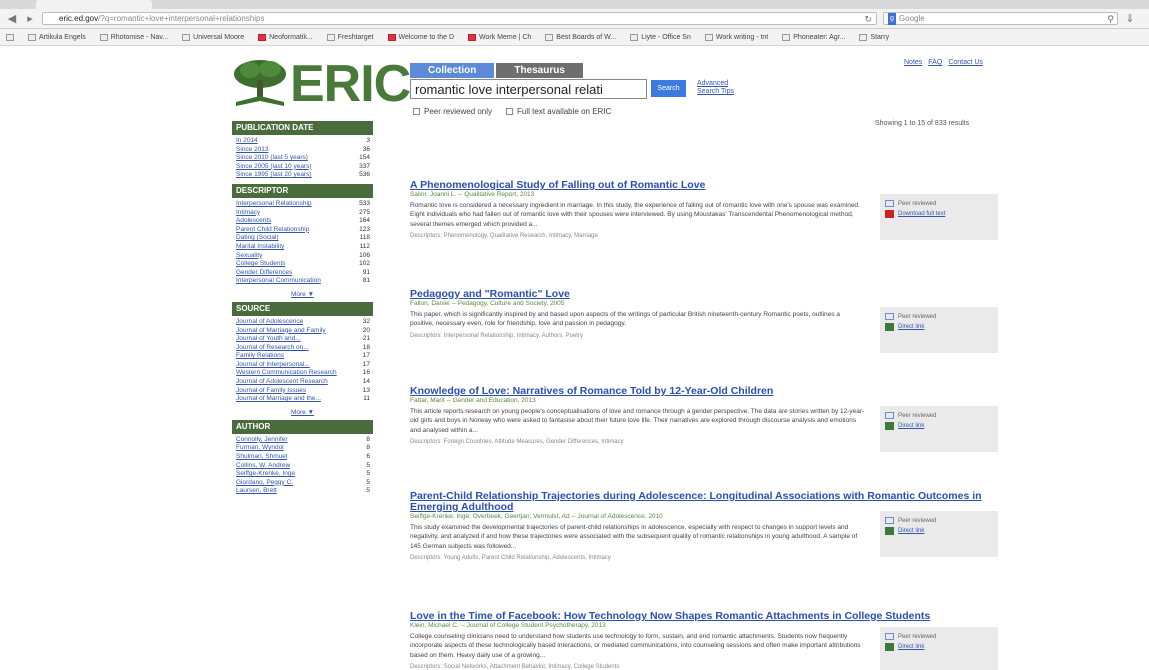 The width and height of the screenshot is (1149, 670). I want to click on bookmark-item: Universal Moore, so click(213, 37).